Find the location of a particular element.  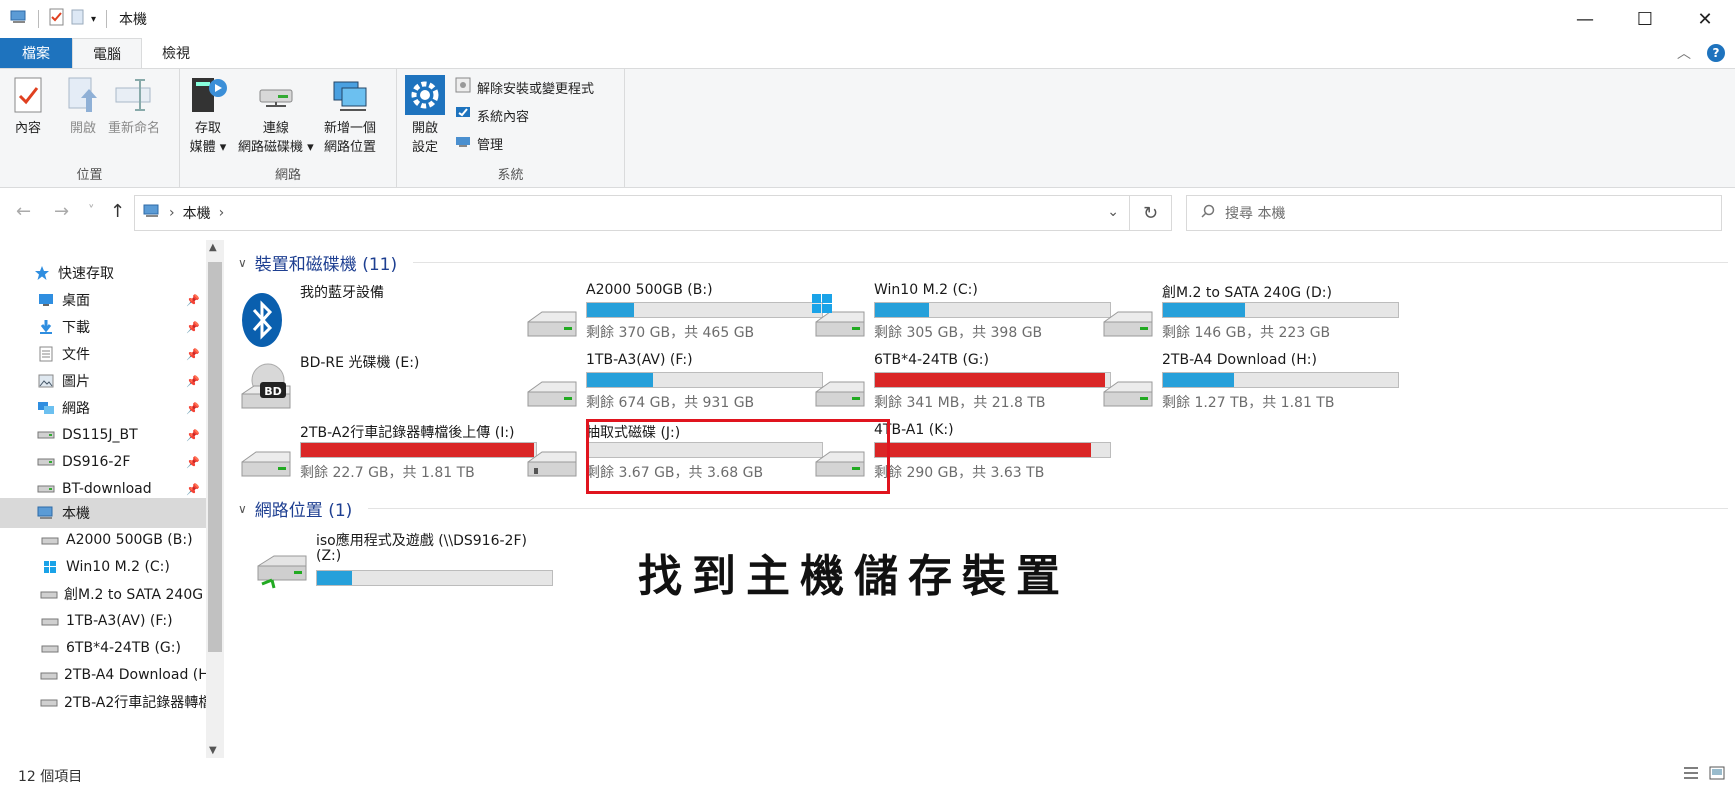

ribbon-group-network: 存取 媒體 ▾ 連線 網路磁碟機 ▾ 新增一個 網路位置 網路 is located at coordinates (288, 128).